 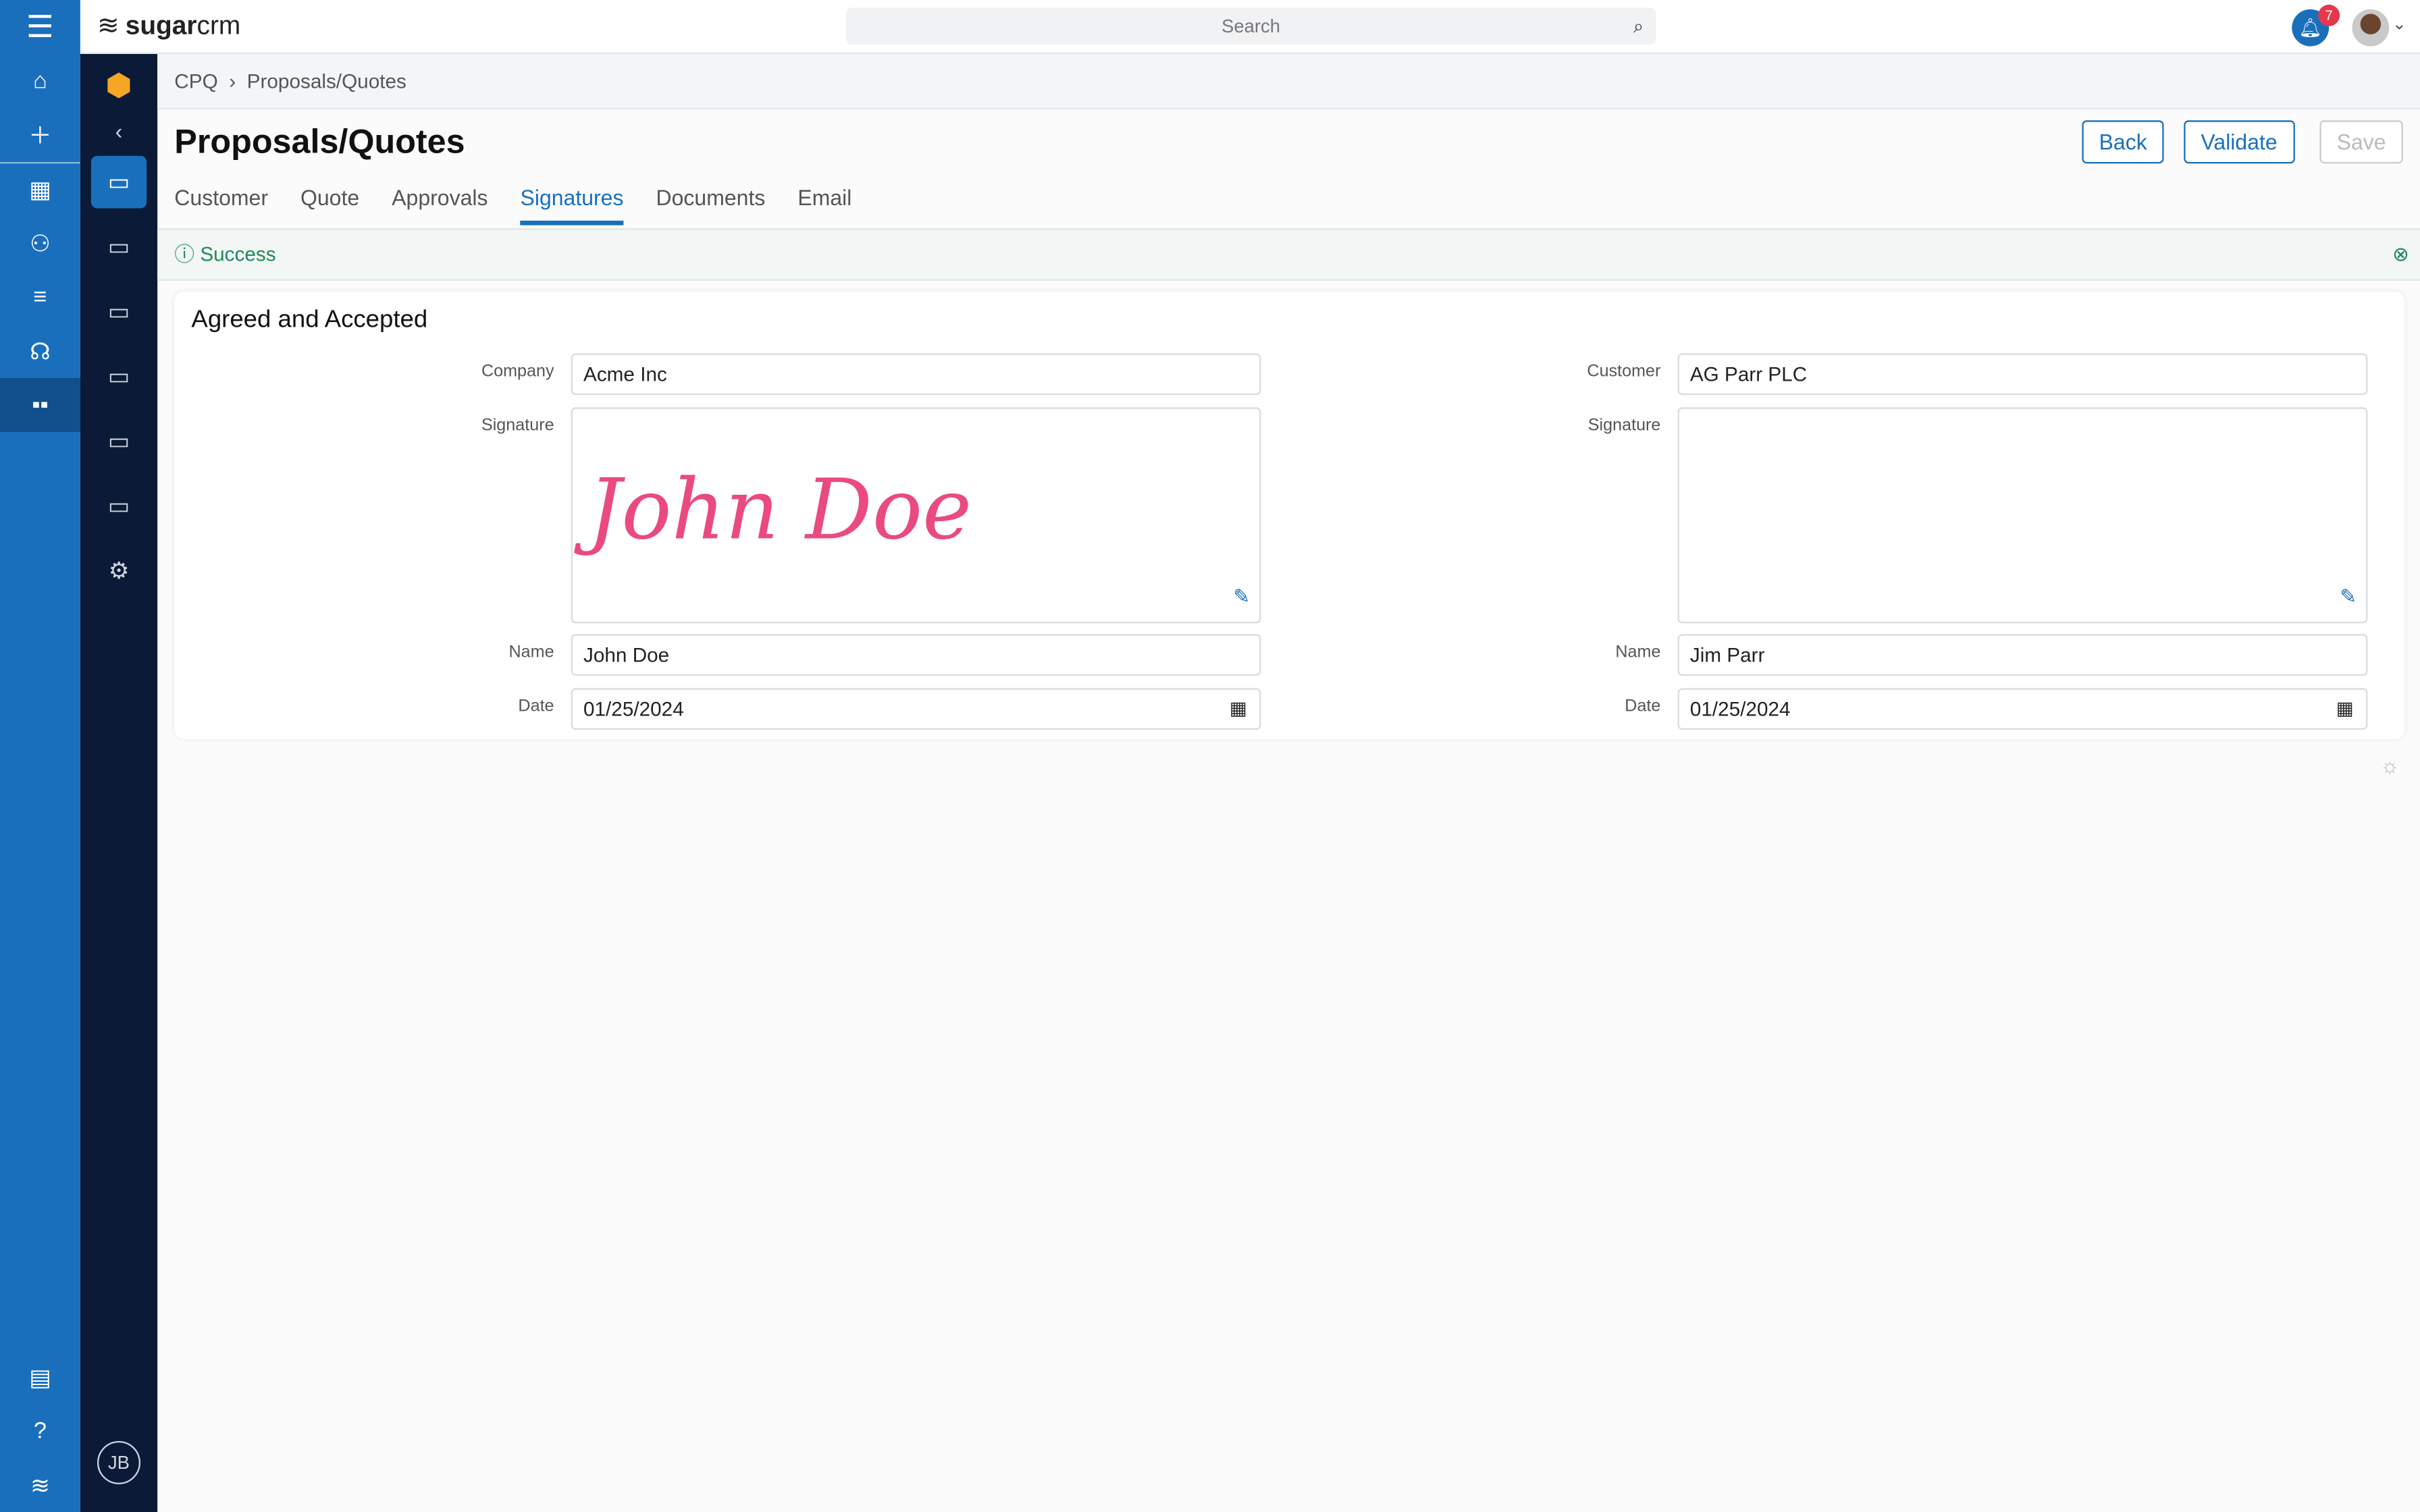 I want to click on back-button: Back, so click(x=2123, y=142).